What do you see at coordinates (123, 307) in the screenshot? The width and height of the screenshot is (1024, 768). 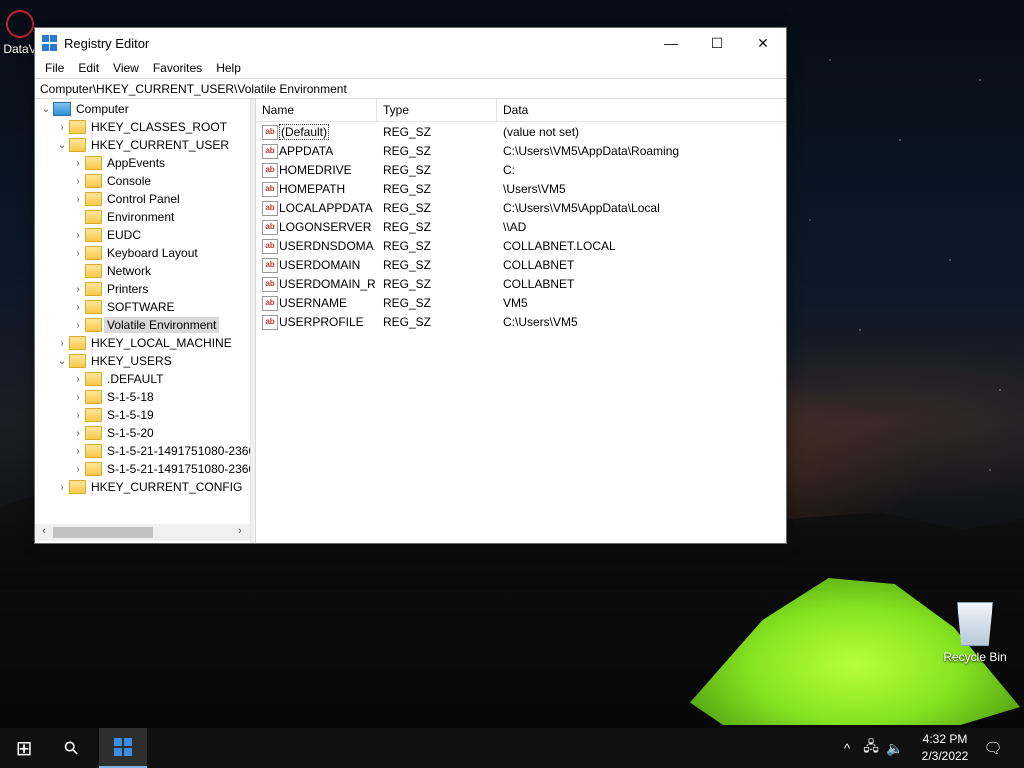 I see `tree-item: › SOFTWARE` at bounding box center [123, 307].